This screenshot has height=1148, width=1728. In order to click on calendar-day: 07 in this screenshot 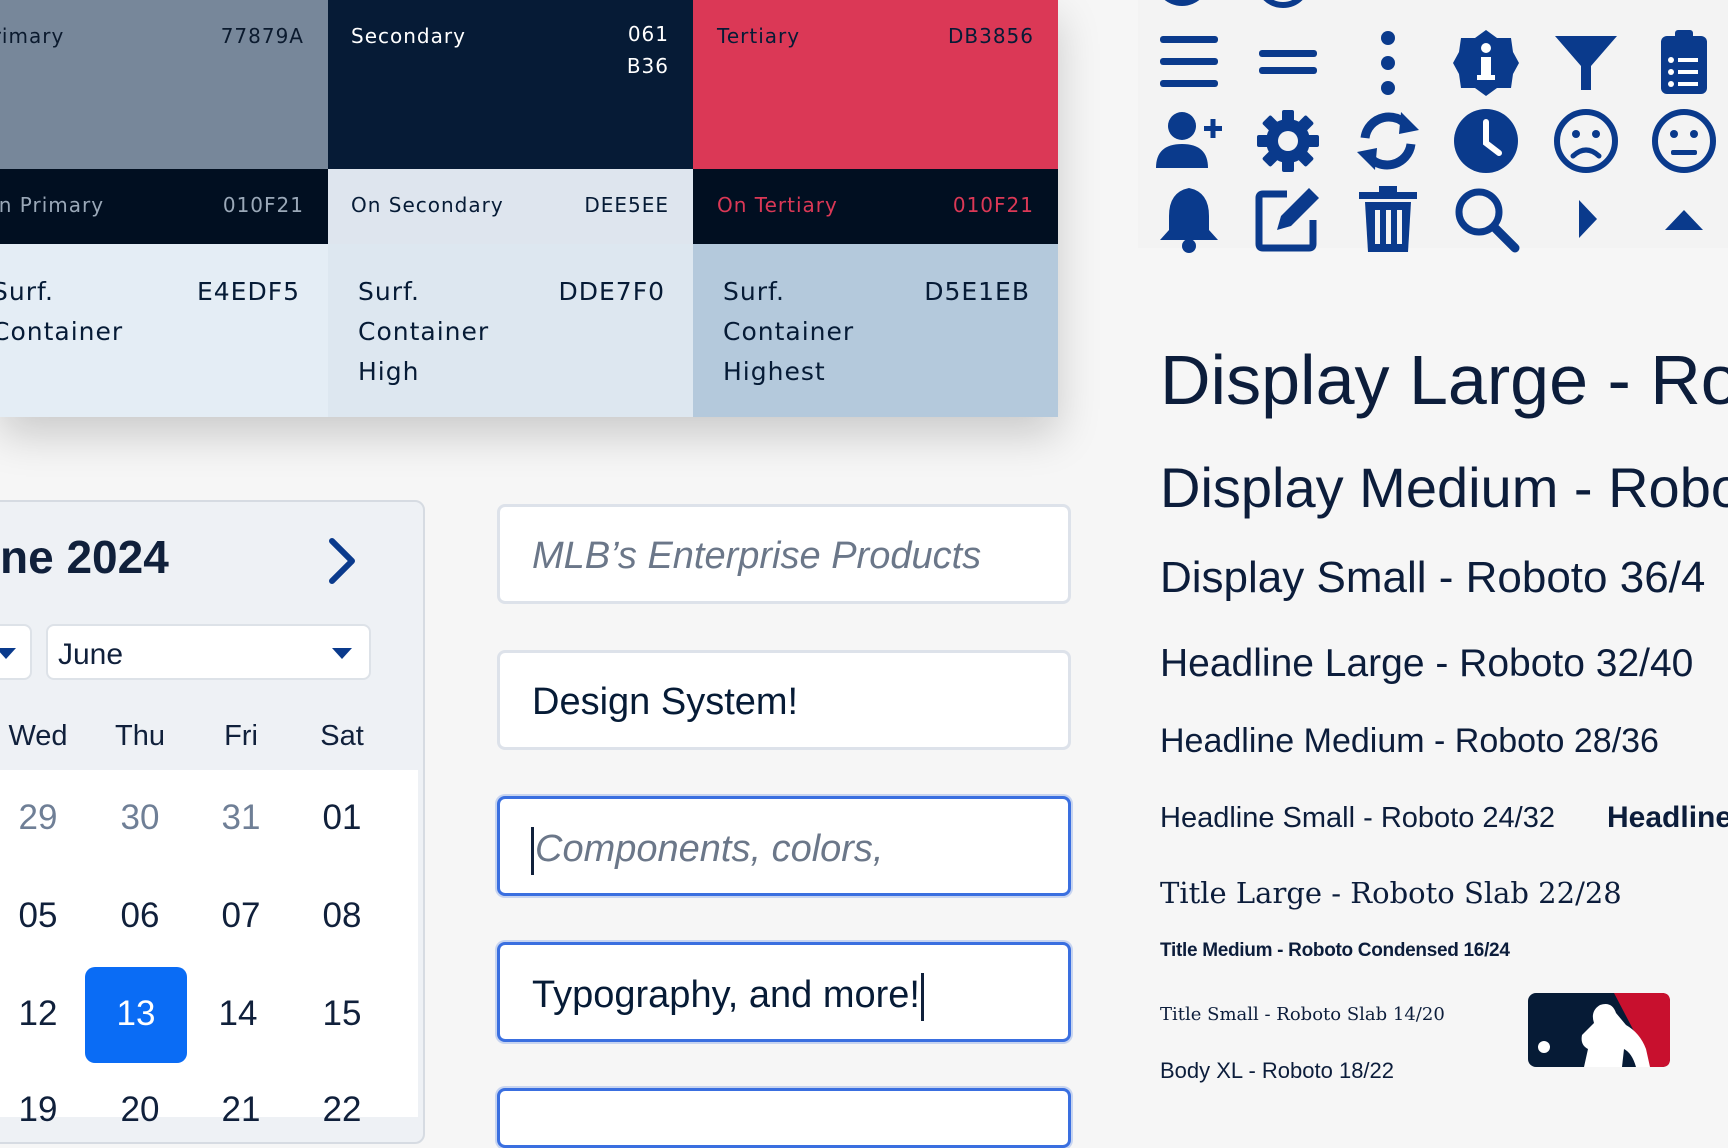, I will do `click(241, 916)`.